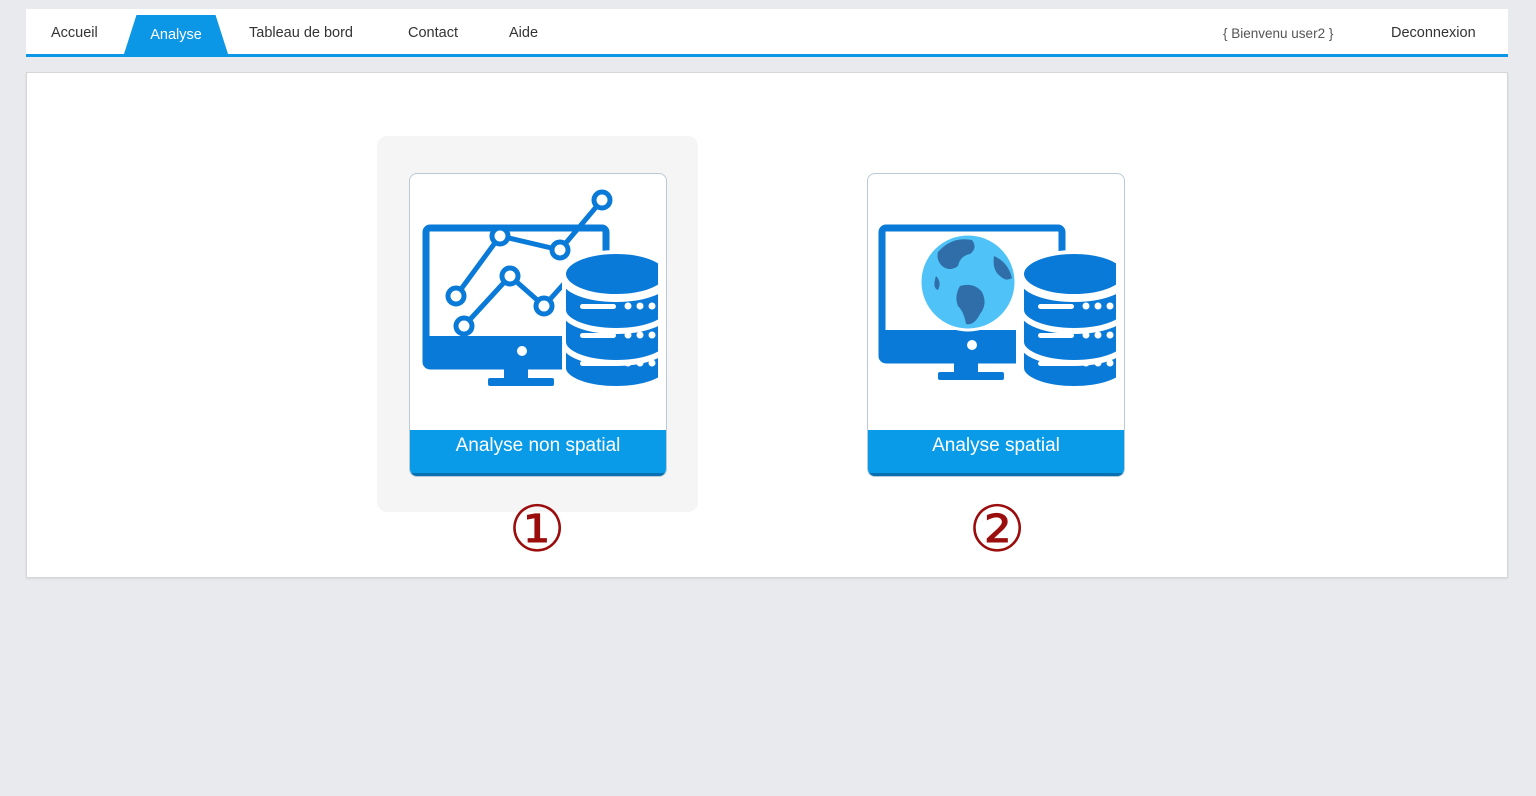  What do you see at coordinates (301, 31) in the screenshot?
I see `nav-tableau-de-bord: Tableau de bord` at bounding box center [301, 31].